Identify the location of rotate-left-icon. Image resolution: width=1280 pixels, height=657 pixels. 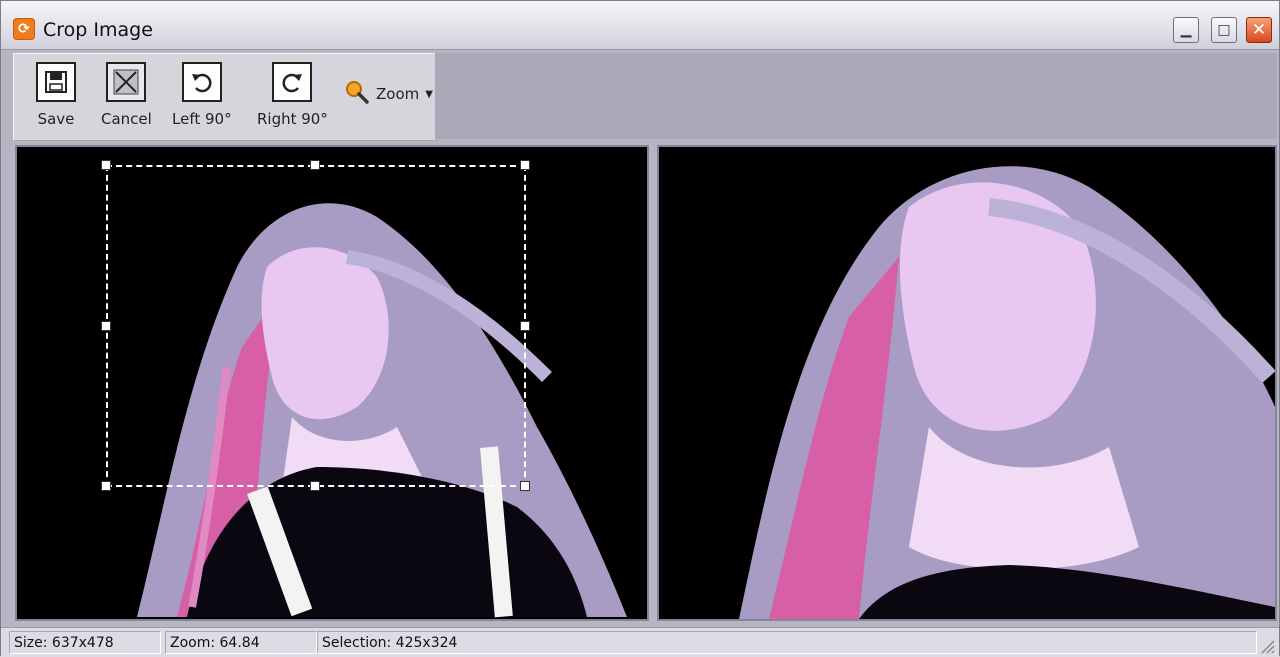
(201, 82).